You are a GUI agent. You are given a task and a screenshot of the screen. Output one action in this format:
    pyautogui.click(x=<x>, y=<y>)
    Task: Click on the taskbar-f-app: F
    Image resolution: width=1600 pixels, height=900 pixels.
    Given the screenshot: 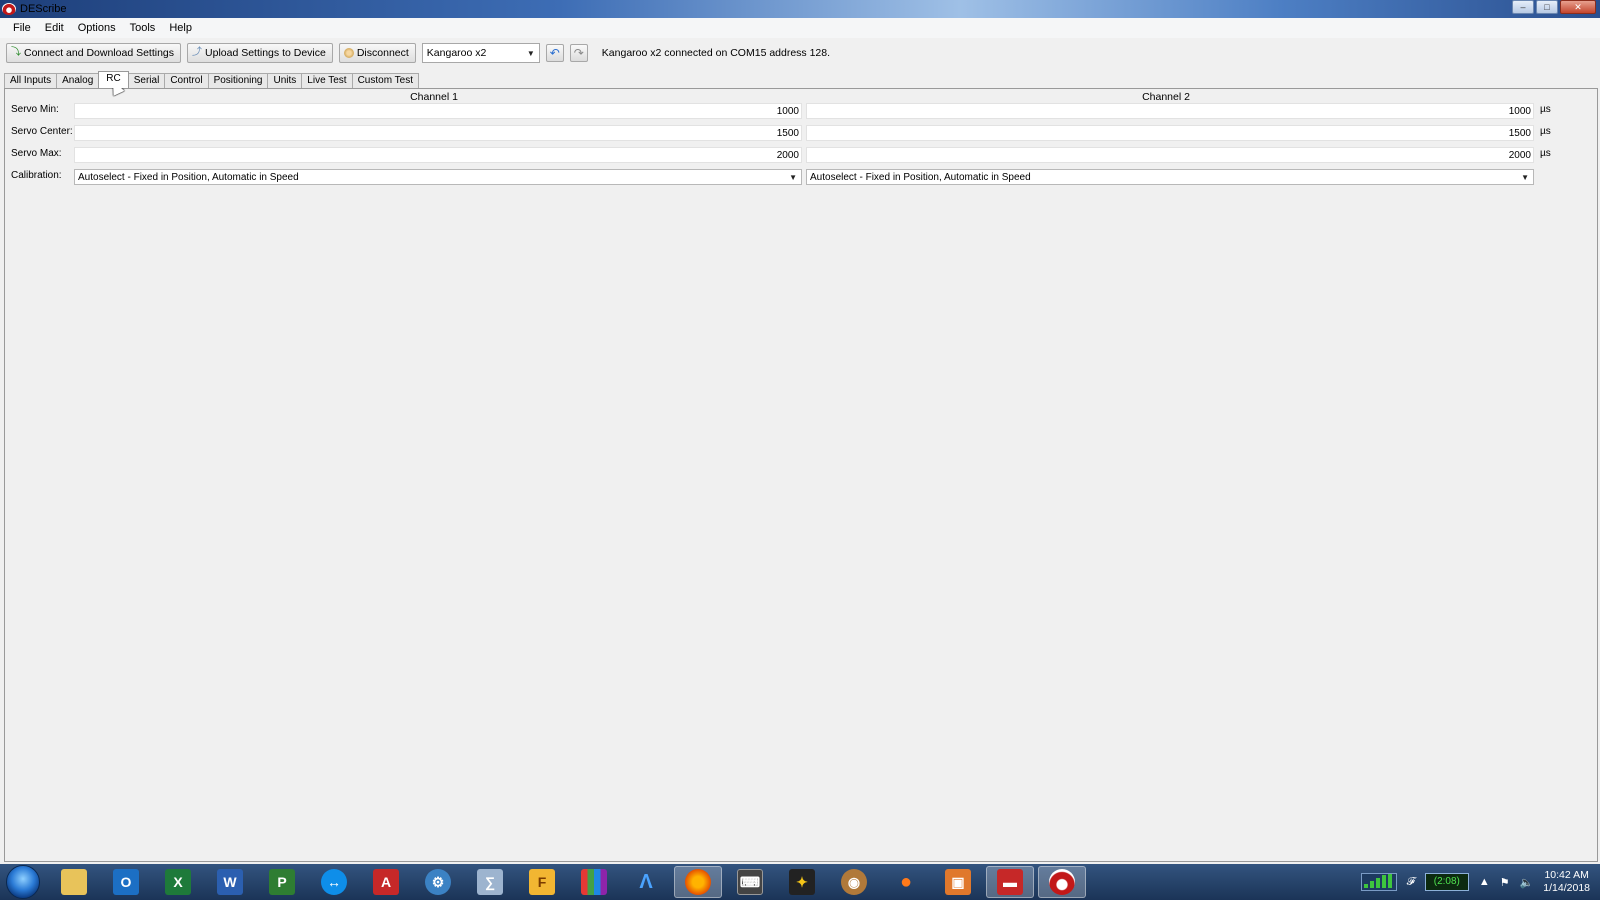 What is the action you would take?
    pyautogui.click(x=542, y=882)
    